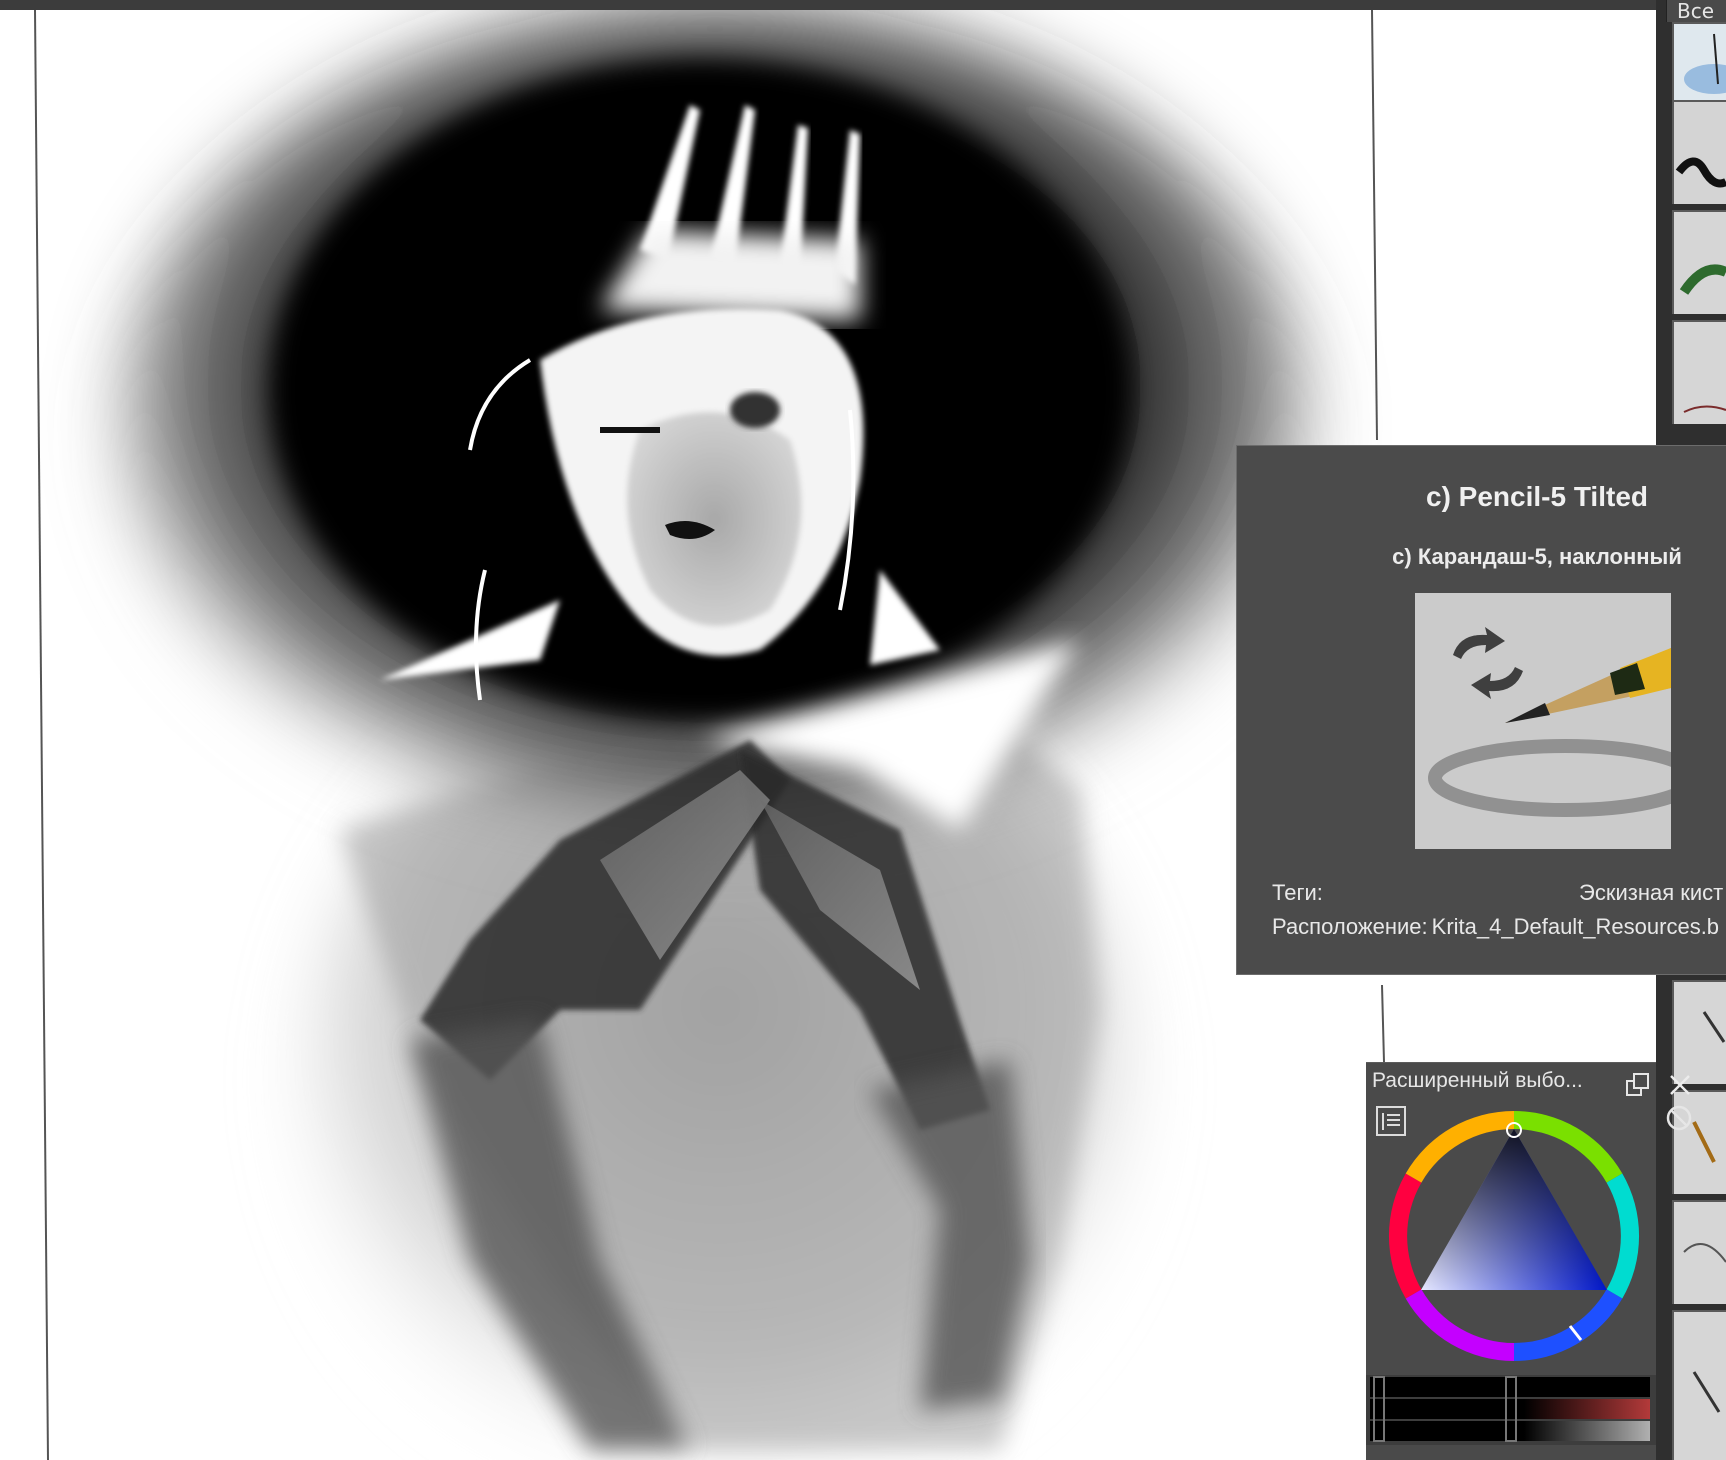  I want to click on brush-tag-tab-label: Все, so click(1696, 11).